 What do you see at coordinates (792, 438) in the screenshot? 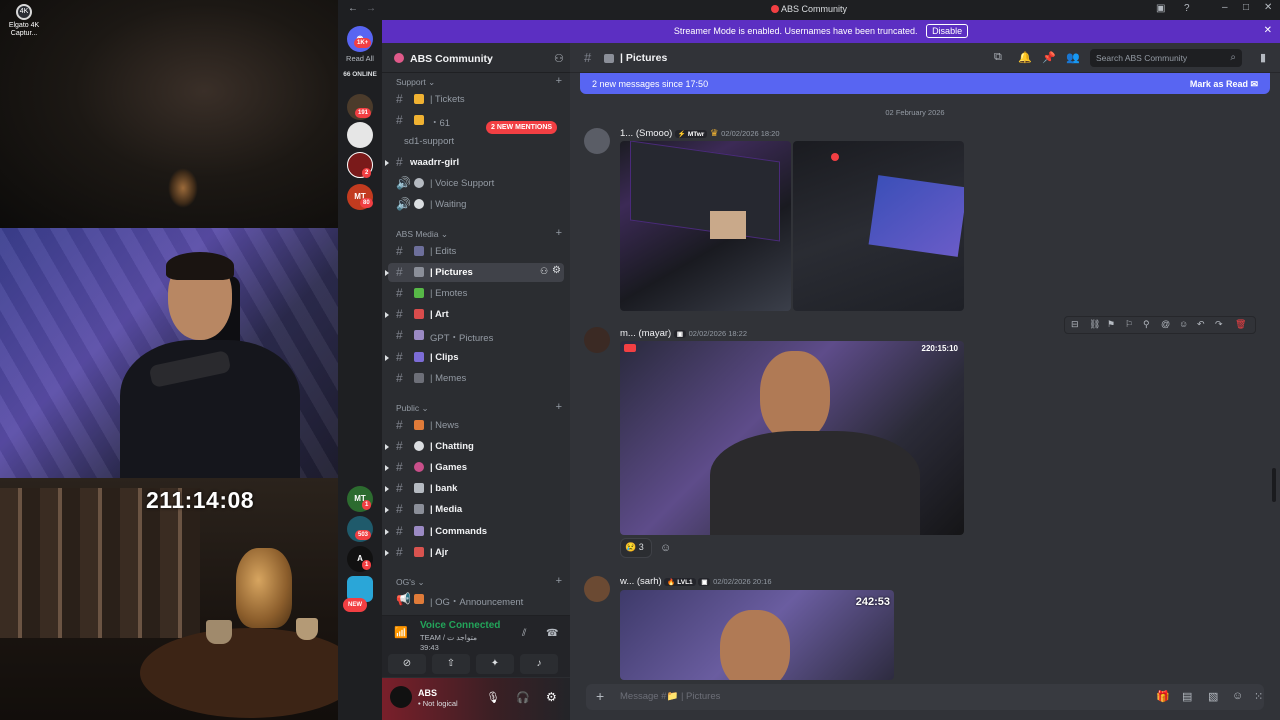
I see `attachment-image: 220:15:10` at bounding box center [792, 438].